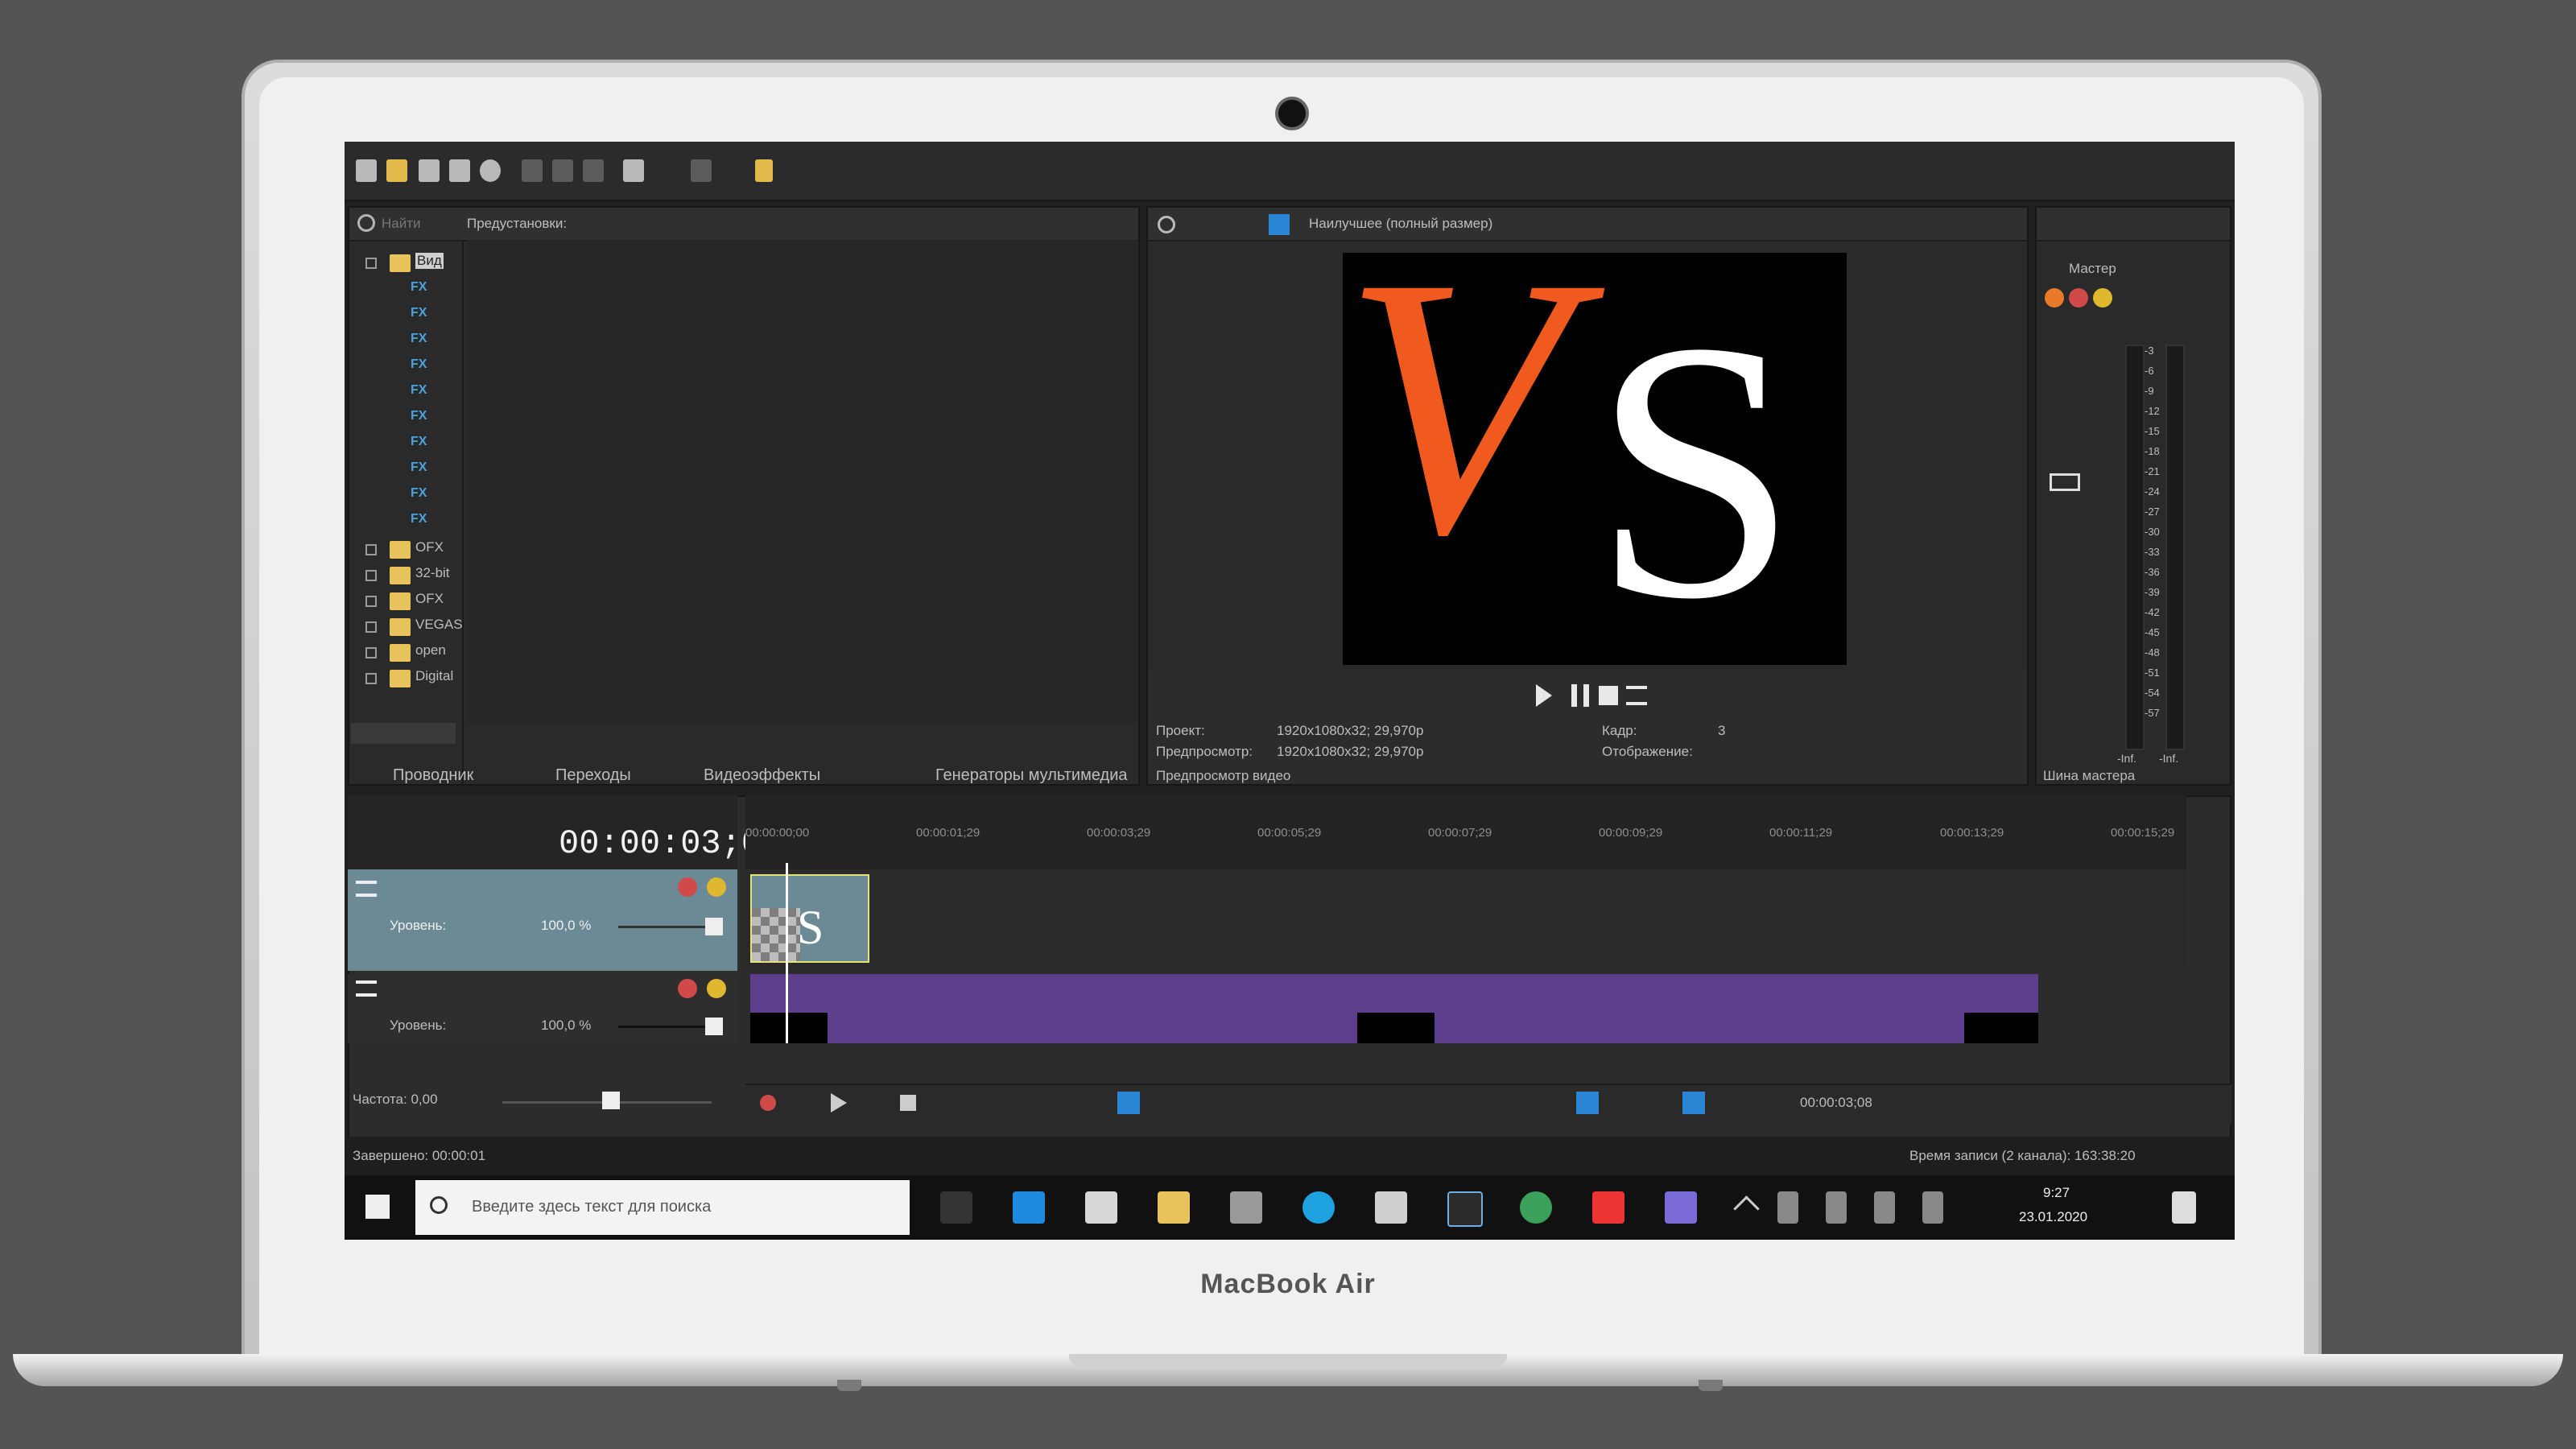  I want to click on tab-video-fx: Видеоэффекты, so click(762, 780).